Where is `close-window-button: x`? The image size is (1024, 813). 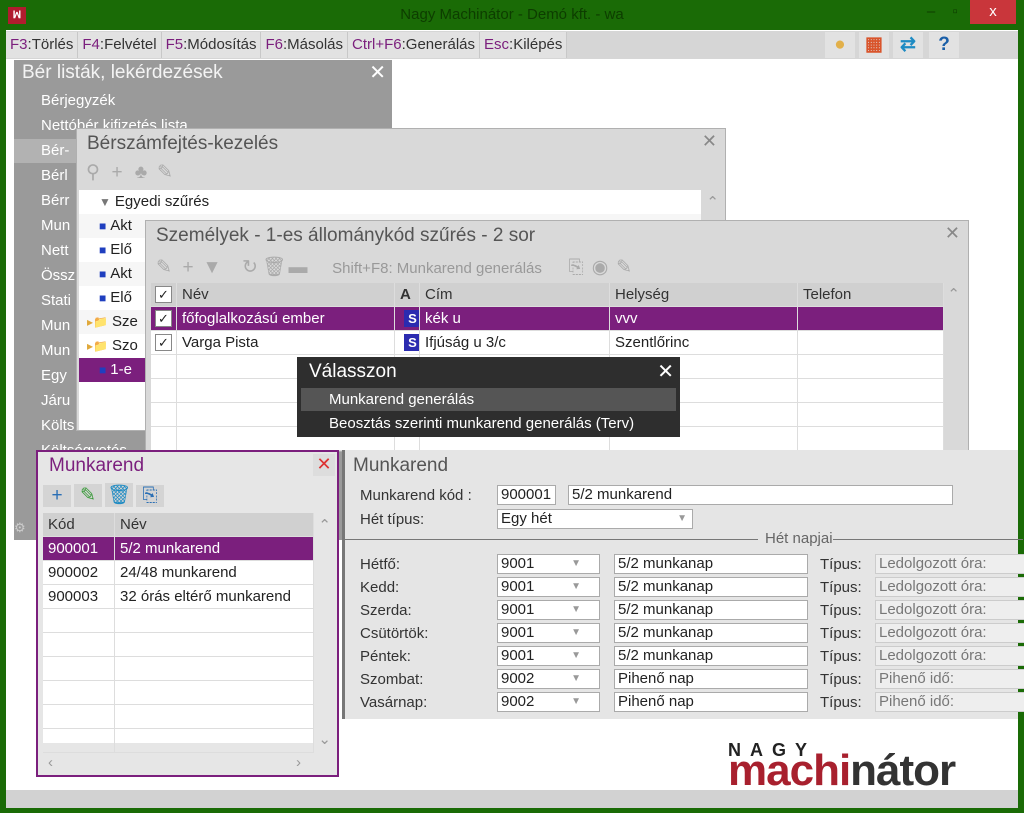
close-window-button: x is located at coordinates (993, 12).